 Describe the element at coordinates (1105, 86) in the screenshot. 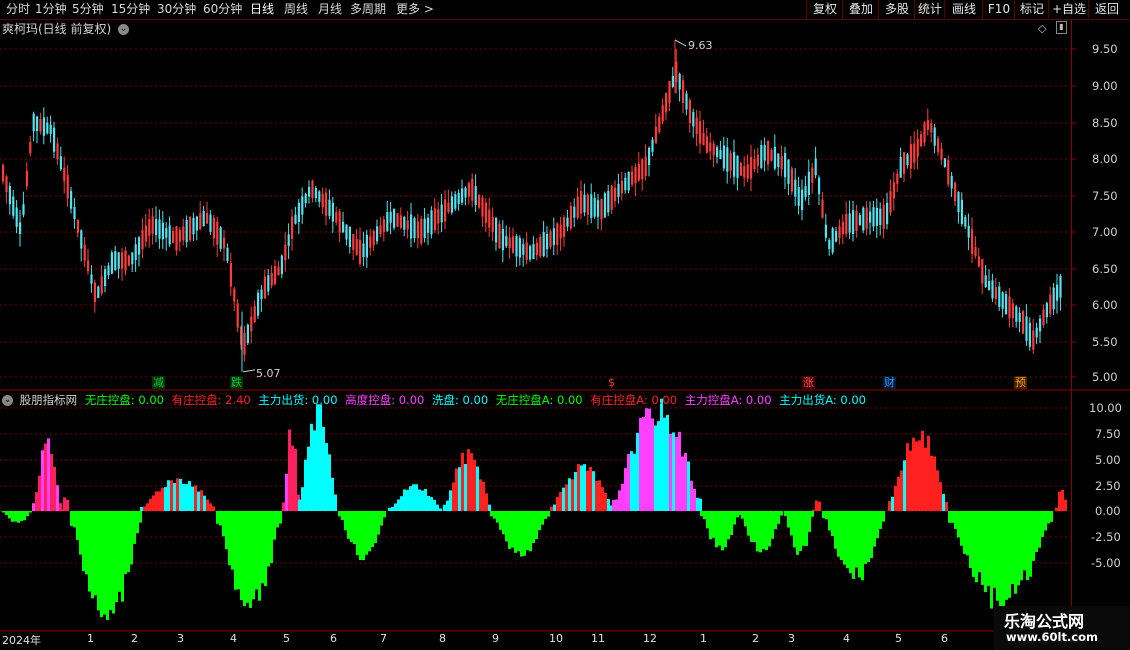

I see `price-tick: 9.00` at that location.